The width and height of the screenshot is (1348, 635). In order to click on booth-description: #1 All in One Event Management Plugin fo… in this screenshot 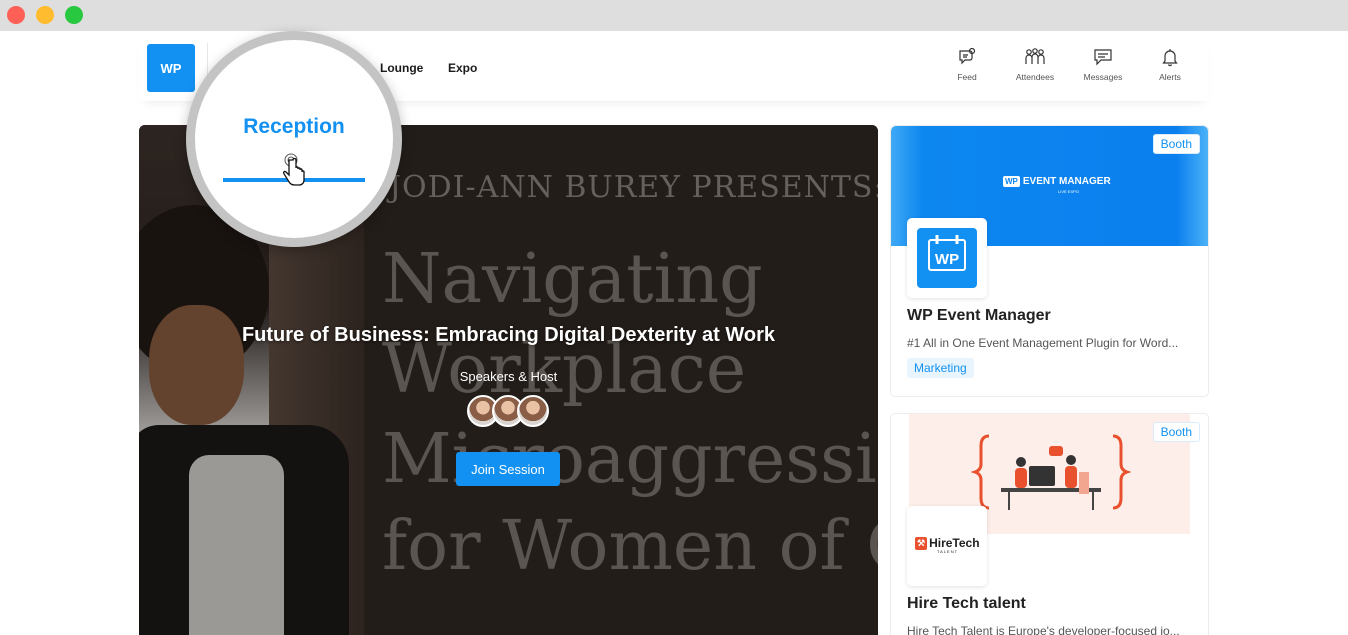, I will do `click(1043, 343)`.